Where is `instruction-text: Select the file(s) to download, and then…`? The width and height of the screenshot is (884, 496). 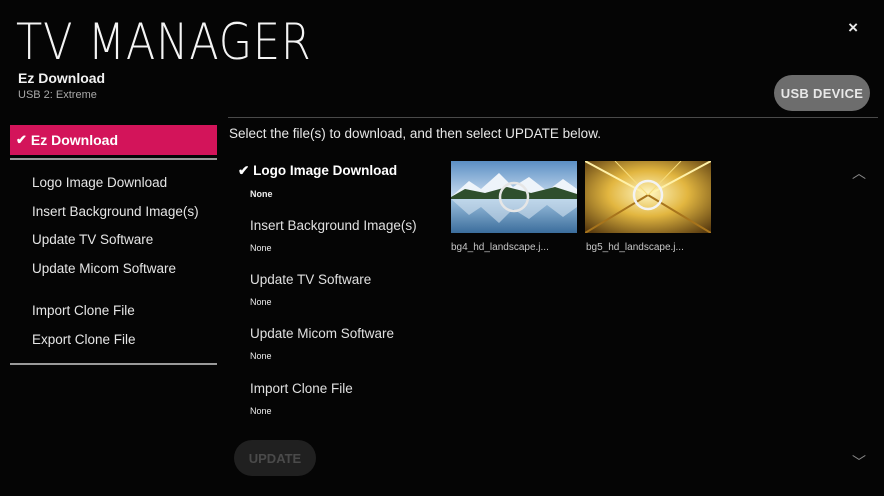 instruction-text: Select the file(s) to download, and then… is located at coordinates (415, 133).